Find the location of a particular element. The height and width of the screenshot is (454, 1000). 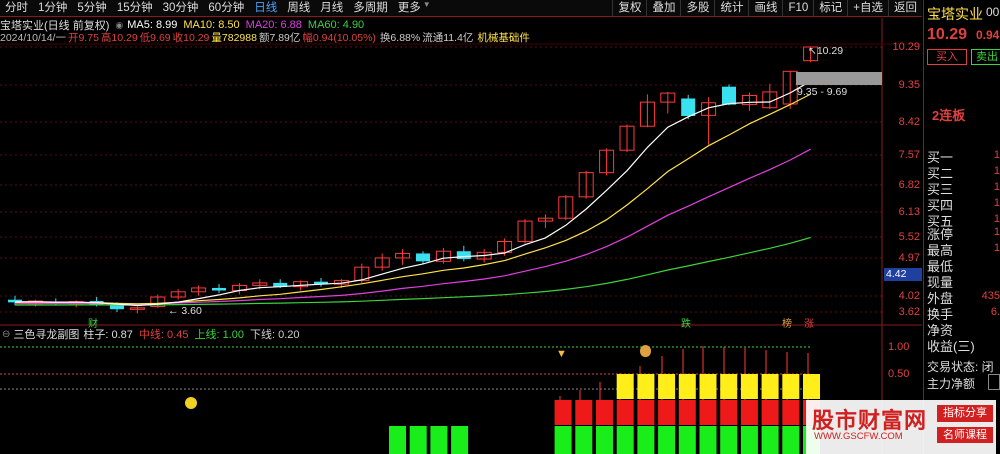

tag-teacher-course: 名师课程 is located at coordinates (965, 435).